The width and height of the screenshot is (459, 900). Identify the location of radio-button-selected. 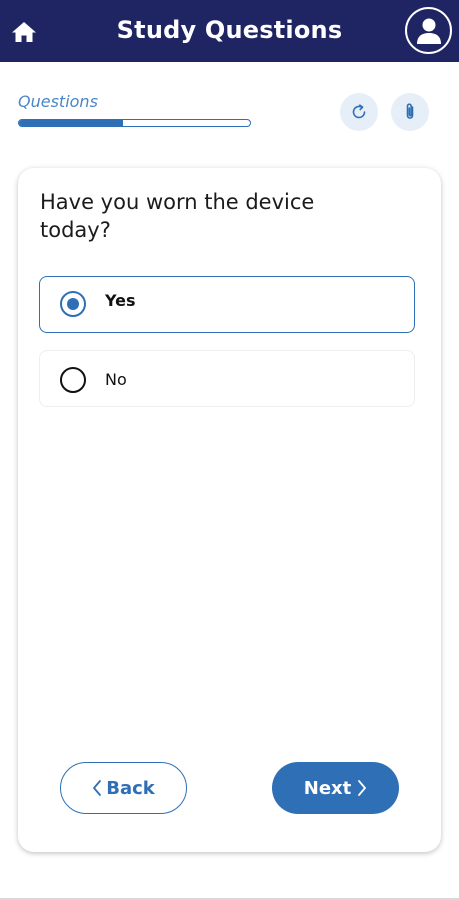
(73, 304).